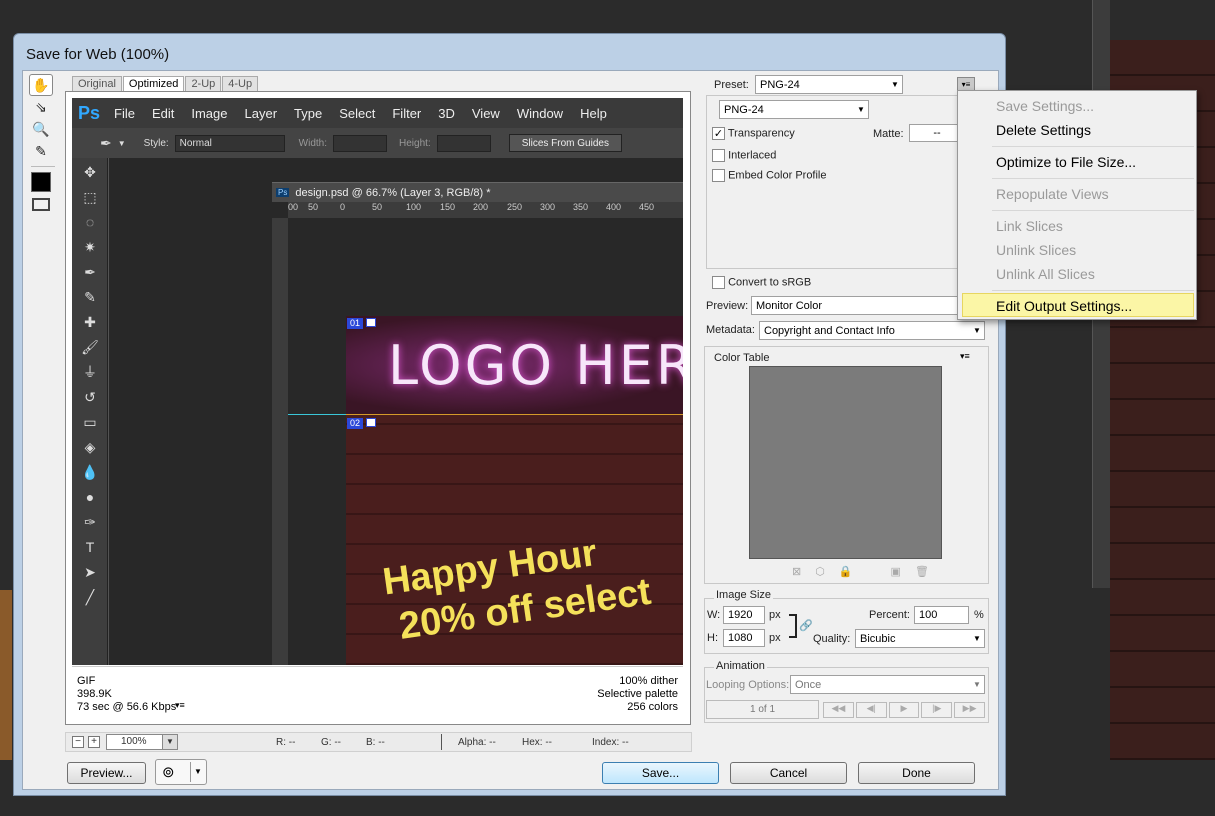  I want to click on link-chain-icon: 🔗, so click(806, 625).